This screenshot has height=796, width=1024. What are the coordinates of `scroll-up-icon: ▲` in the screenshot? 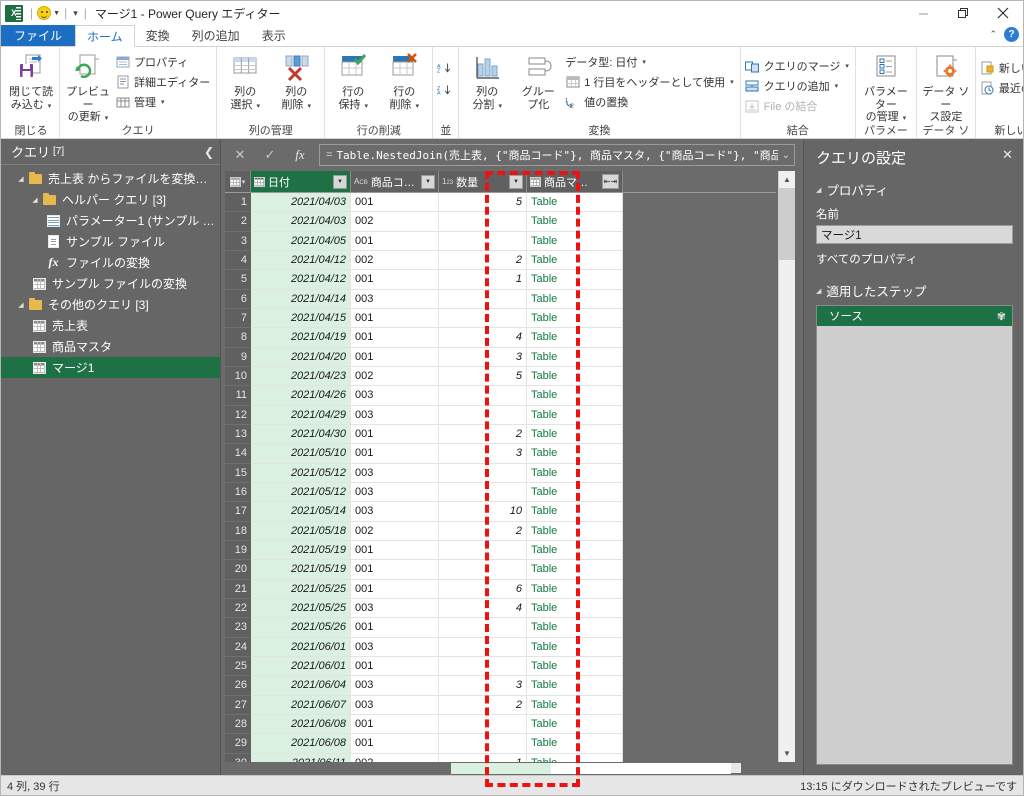 It's located at (787, 179).